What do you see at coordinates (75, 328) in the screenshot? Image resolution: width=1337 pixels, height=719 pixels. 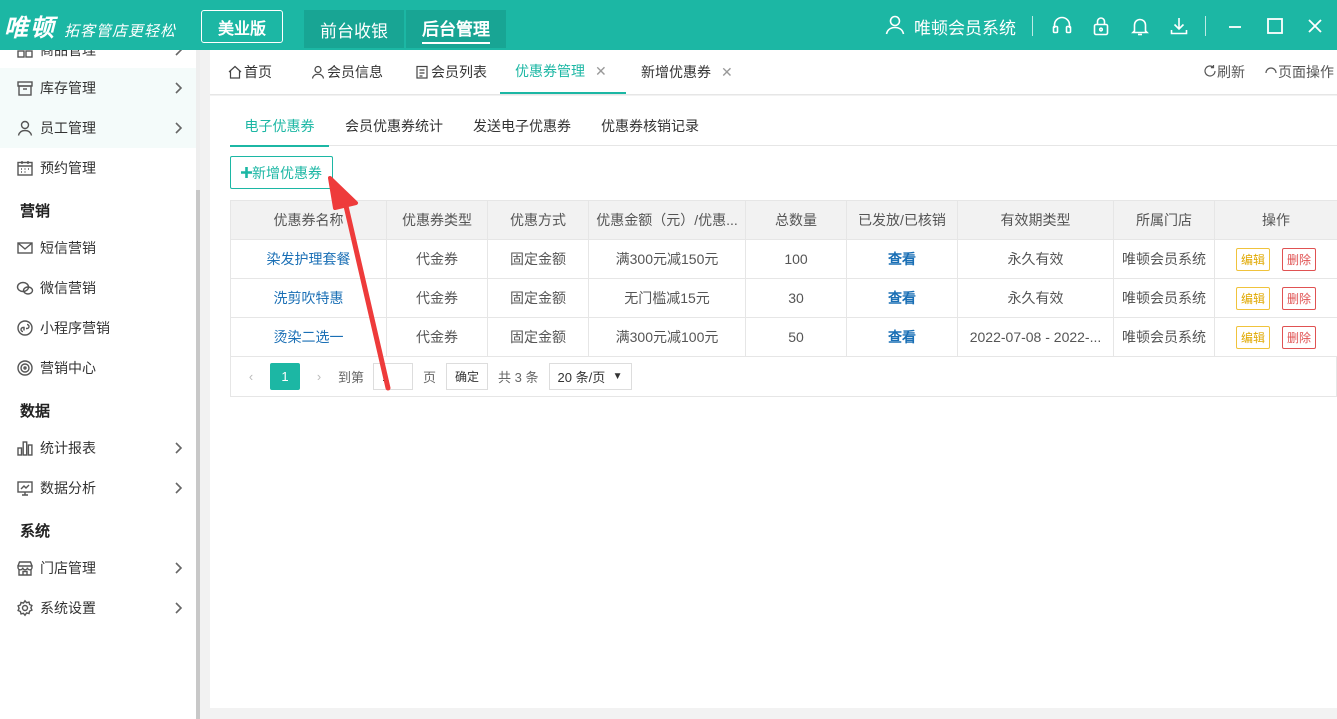 I see `sidebar-item-label: 小程序营销` at bounding box center [75, 328].